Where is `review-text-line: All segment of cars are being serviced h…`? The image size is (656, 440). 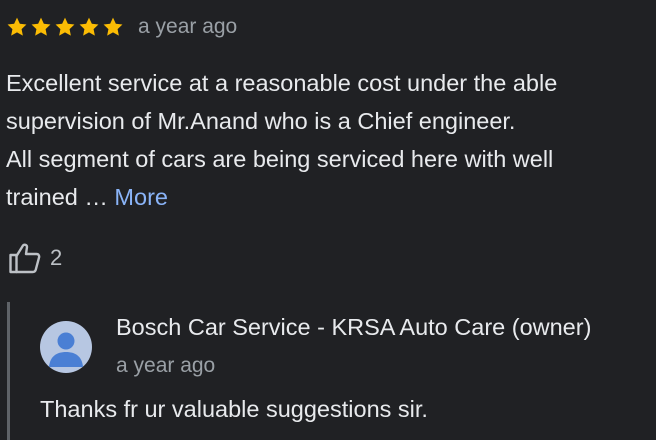
review-text-line: All segment of cars are being serviced h… is located at coordinates (280, 159).